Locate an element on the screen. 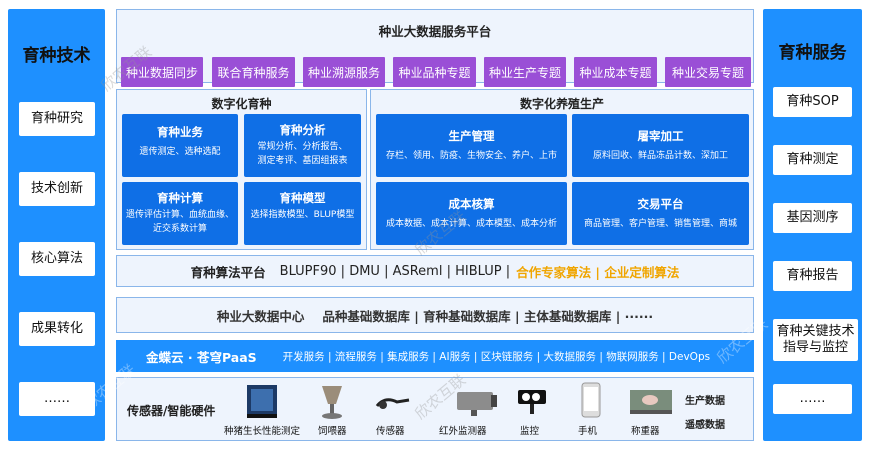  card-slaughter-processing-desc: 原料回收、鲜品冻品计数、深加工 is located at coordinates (660, 156).